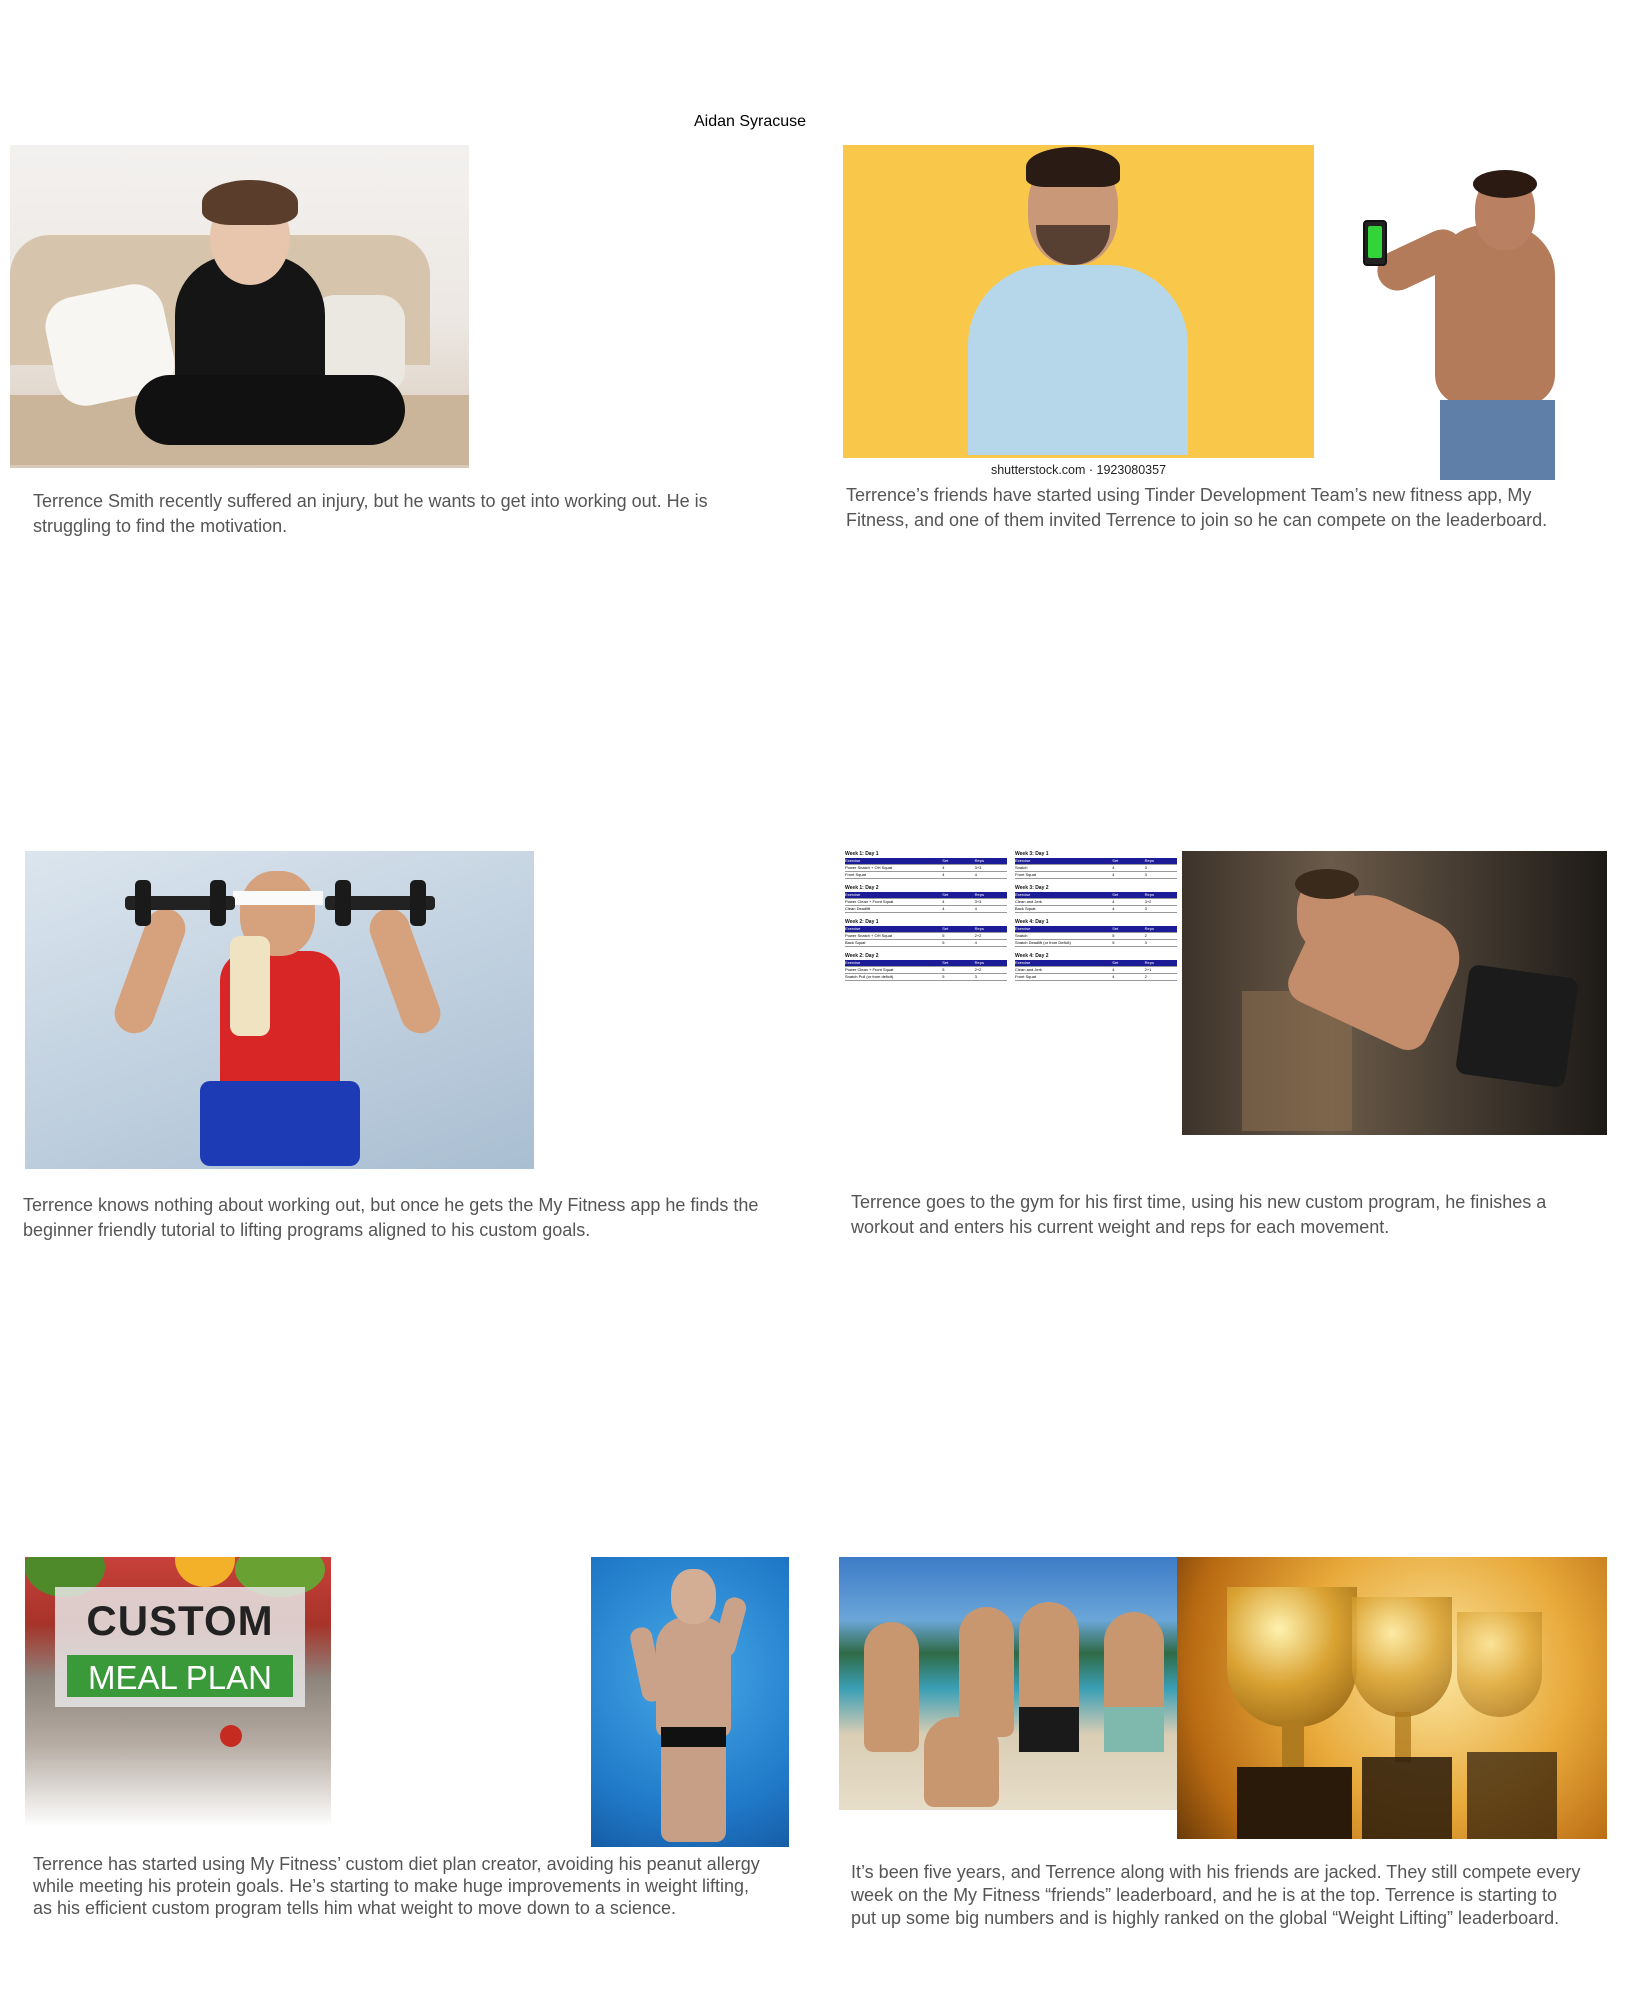 The image size is (1629, 2010). What do you see at coordinates (690, 1702) in the screenshot?
I see `old-bodybuilder-photo` at bounding box center [690, 1702].